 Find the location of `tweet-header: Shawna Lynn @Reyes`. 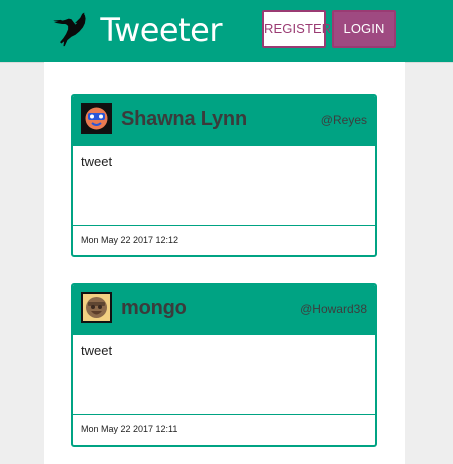

tweet-header: Shawna Lynn @Reyes is located at coordinates (224, 121).